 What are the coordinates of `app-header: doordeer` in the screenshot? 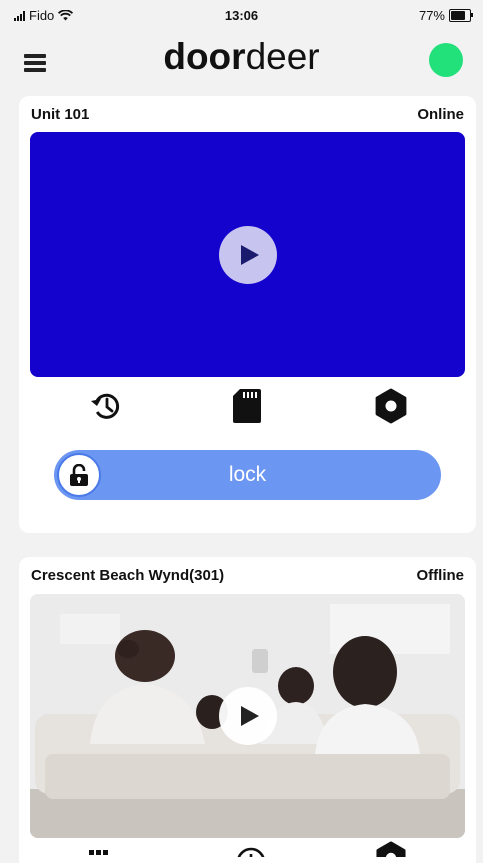 It's located at (241, 60).